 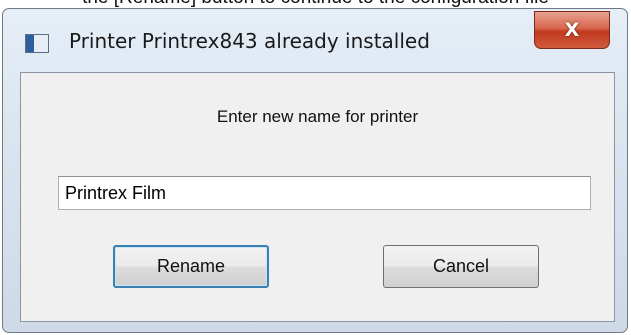 I want to click on close-icon: X, so click(x=572, y=30).